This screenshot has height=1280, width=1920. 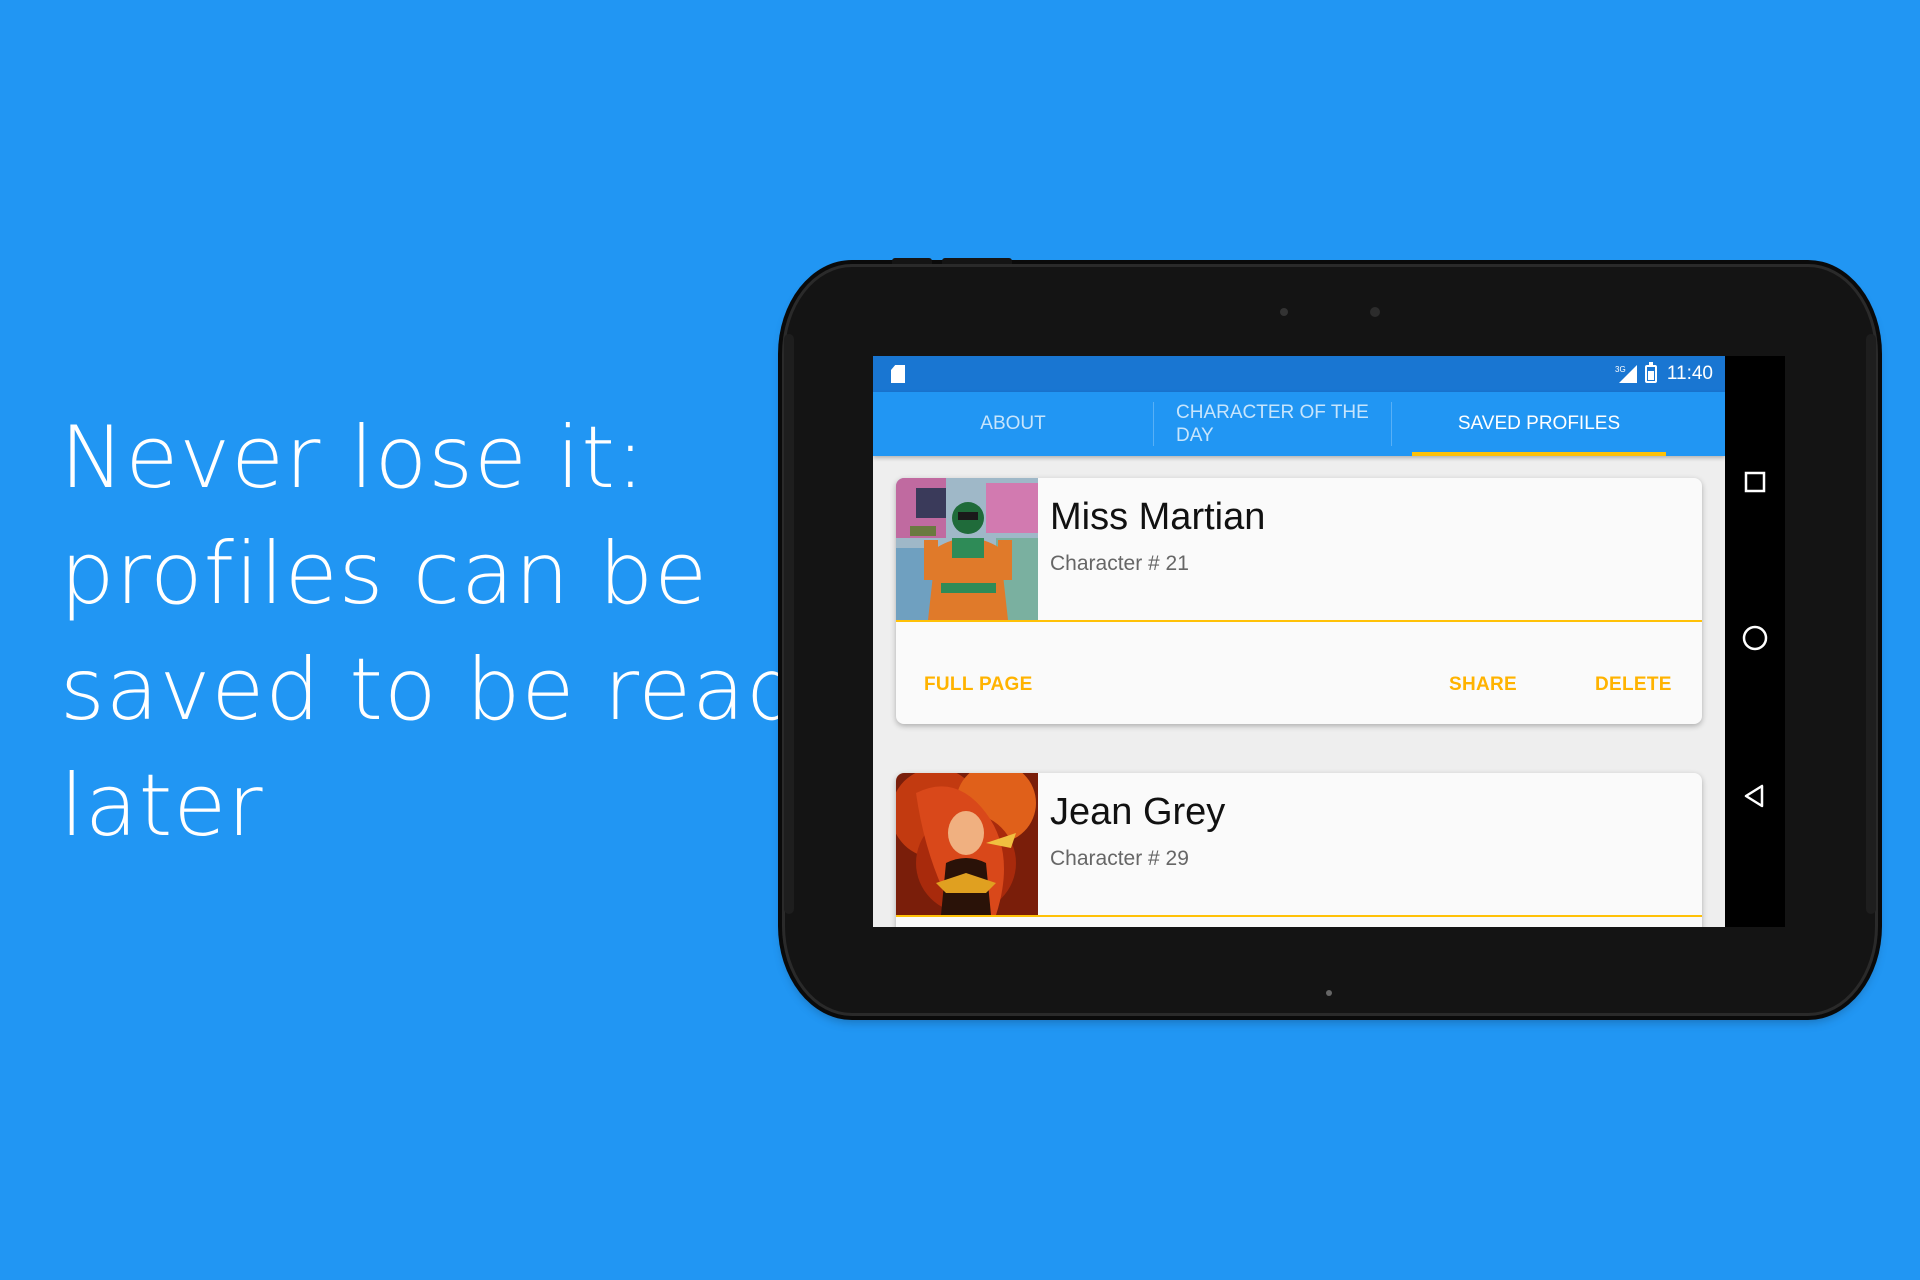 What do you see at coordinates (1483, 685) in the screenshot?
I see `share-button: SHARE` at bounding box center [1483, 685].